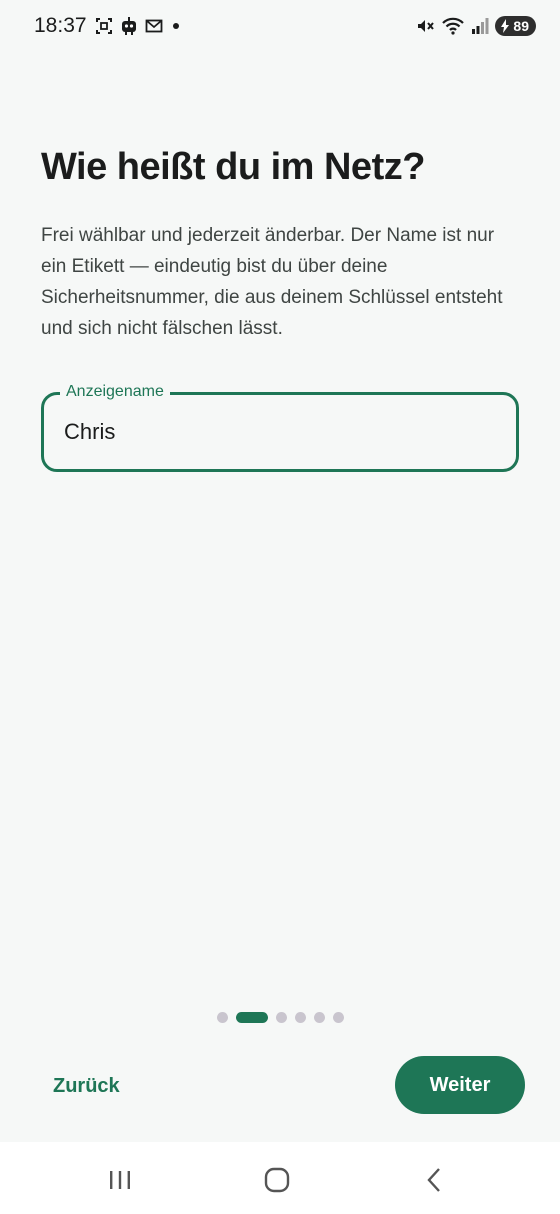 The height and width of the screenshot is (1214, 560). Describe the element at coordinates (104, 26) in the screenshot. I see `screenshot-icon` at that location.